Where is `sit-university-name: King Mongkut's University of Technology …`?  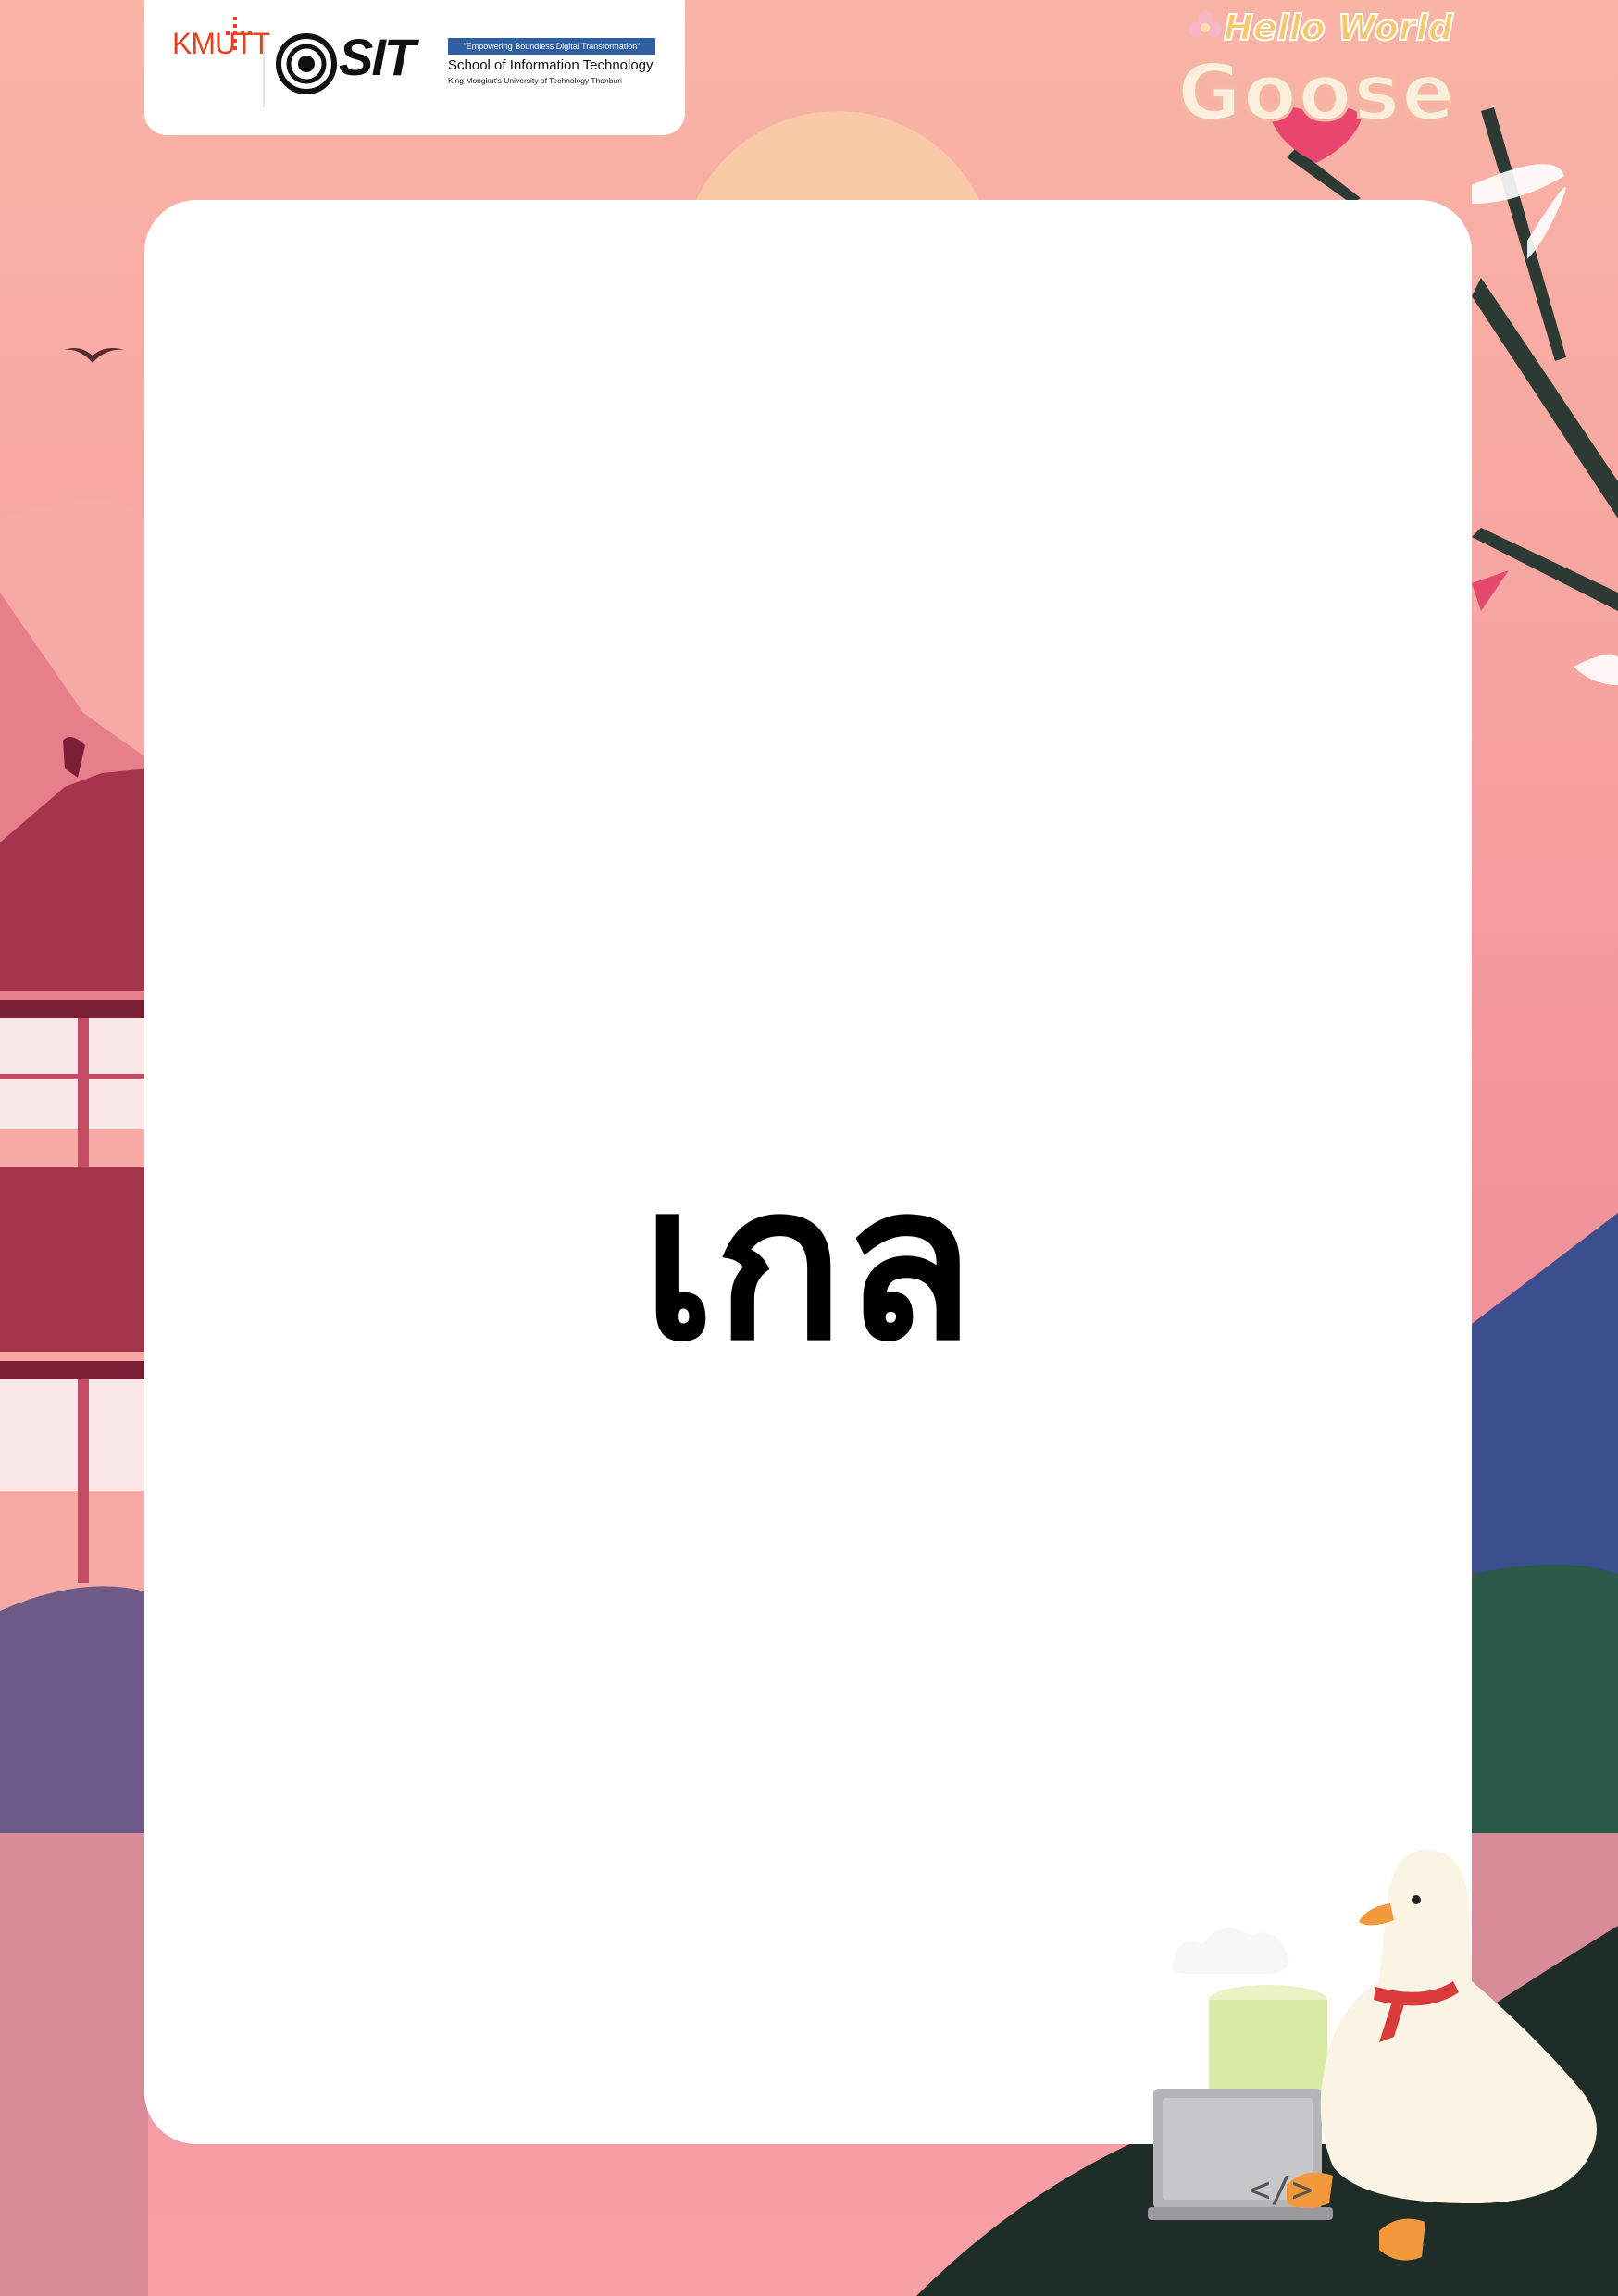 sit-university-name: King Mongkut's University of Technology … is located at coordinates (535, 80).